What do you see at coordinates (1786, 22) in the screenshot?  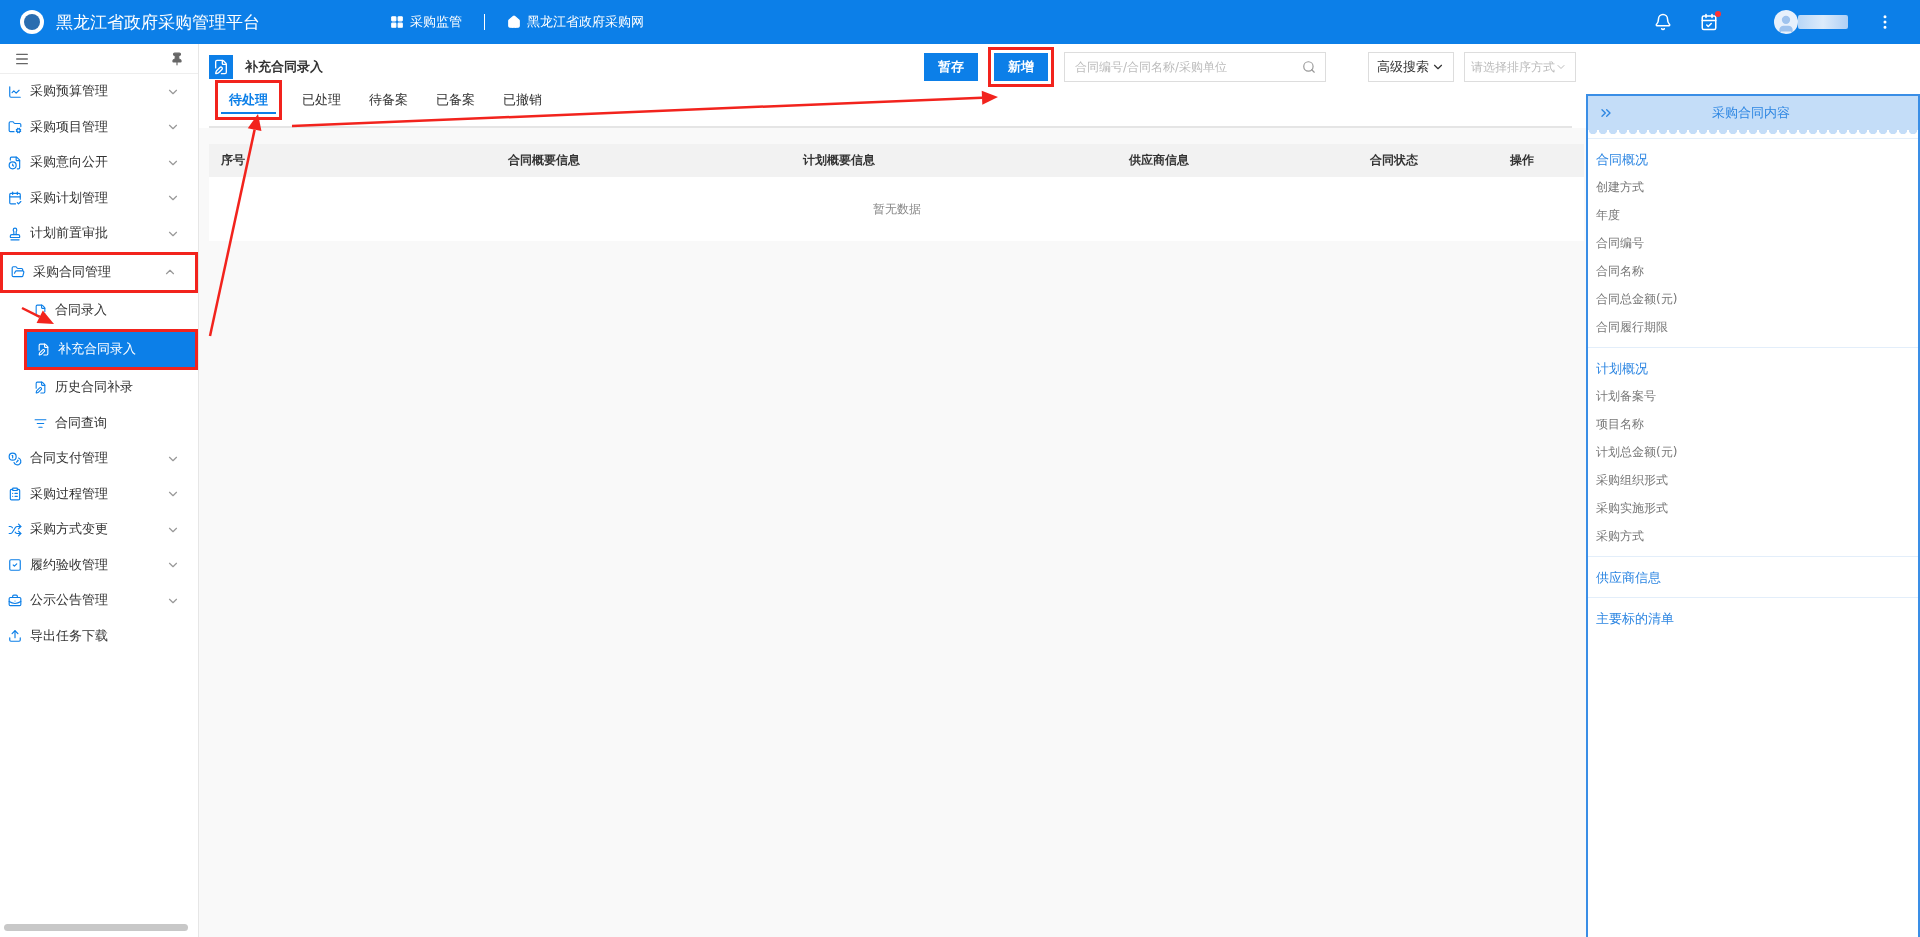 I see `avatar-icon` at bounding box center [1786, 22].